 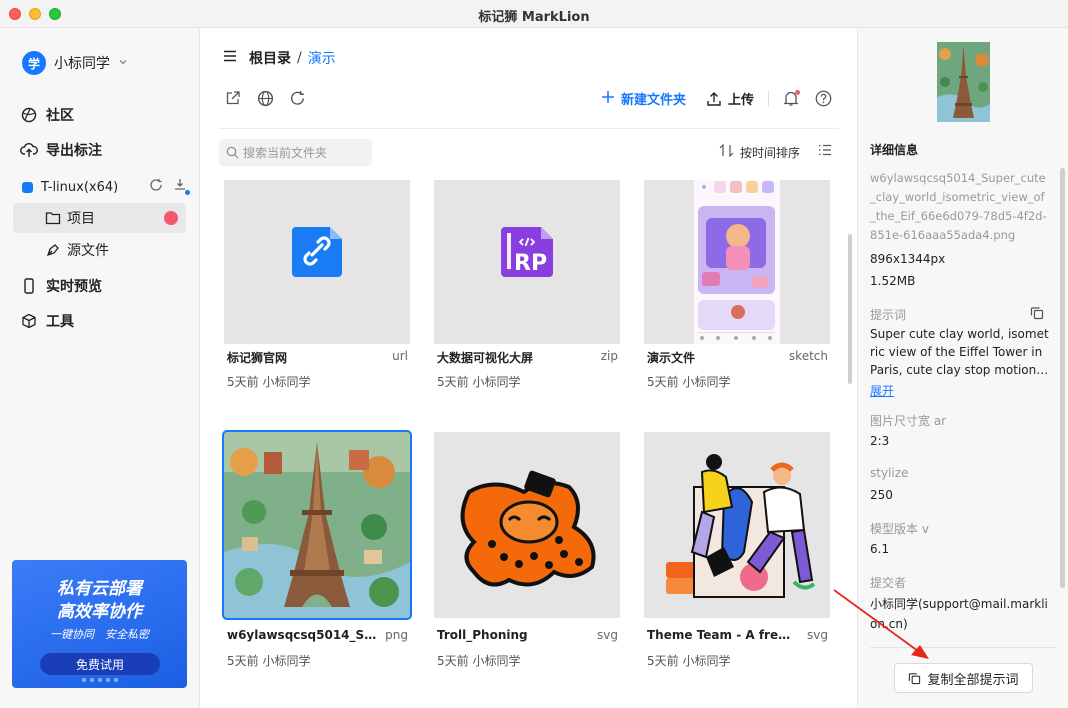 I want to click on menu-icon, so click(x=230, y=58).